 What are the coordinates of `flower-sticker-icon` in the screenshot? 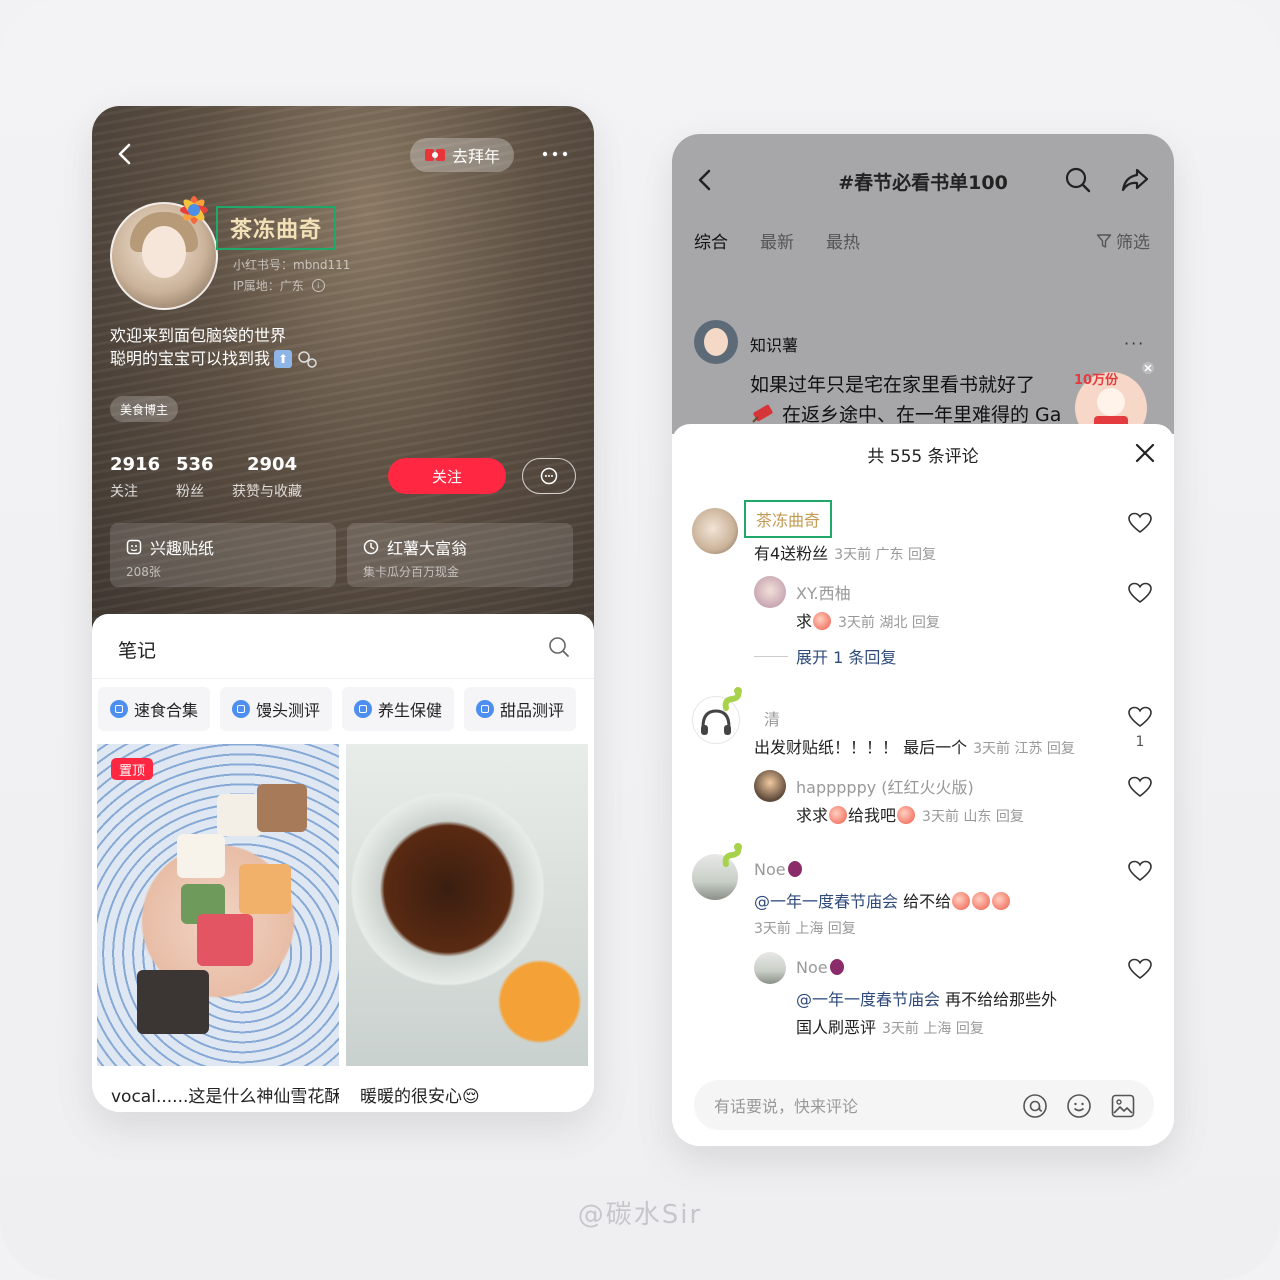 It's located at (194, 210).